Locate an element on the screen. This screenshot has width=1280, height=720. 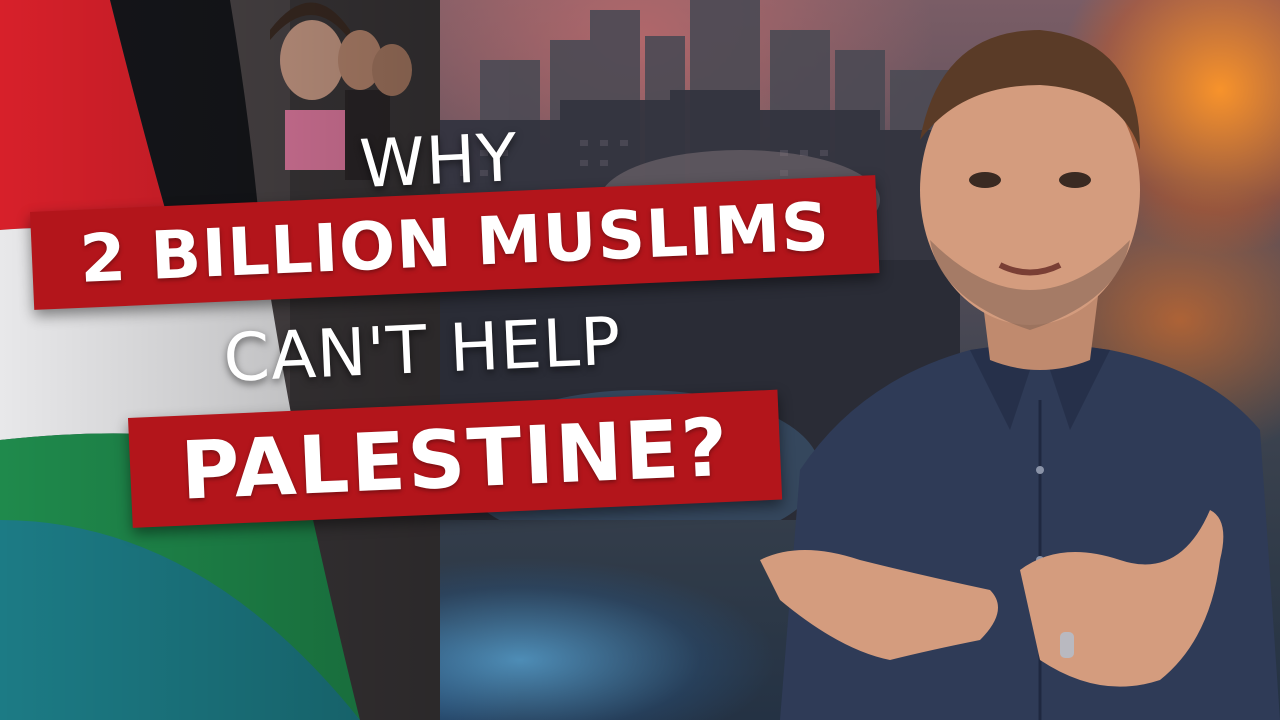
wedding-ring is located at coordinates (1067, 645).